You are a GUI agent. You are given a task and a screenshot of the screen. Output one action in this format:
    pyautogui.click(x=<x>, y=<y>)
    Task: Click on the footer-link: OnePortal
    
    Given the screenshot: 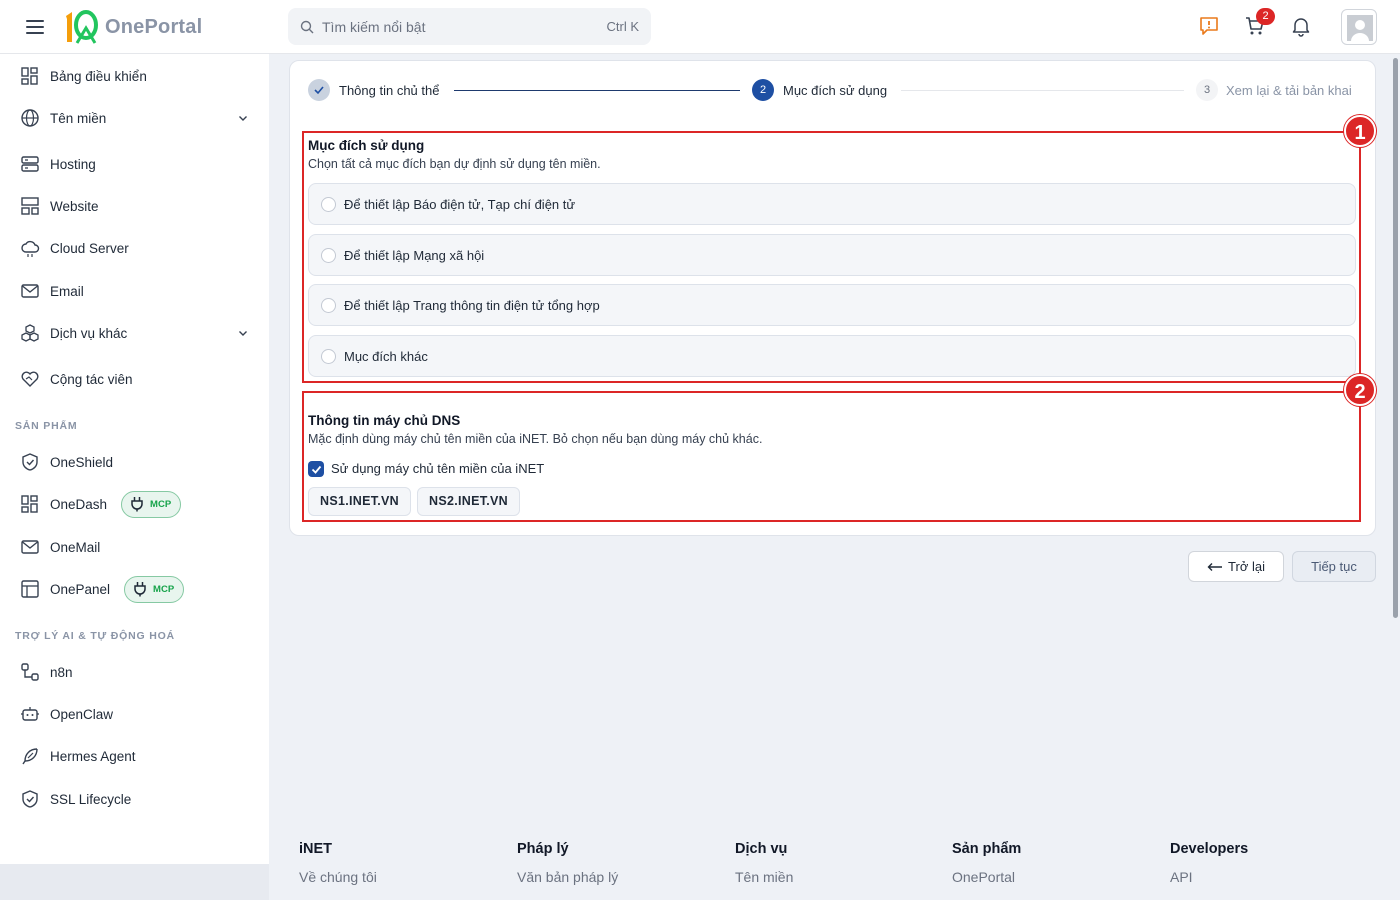 What is the action you would take?
    pyautogui.click(x=986, y=877)
    